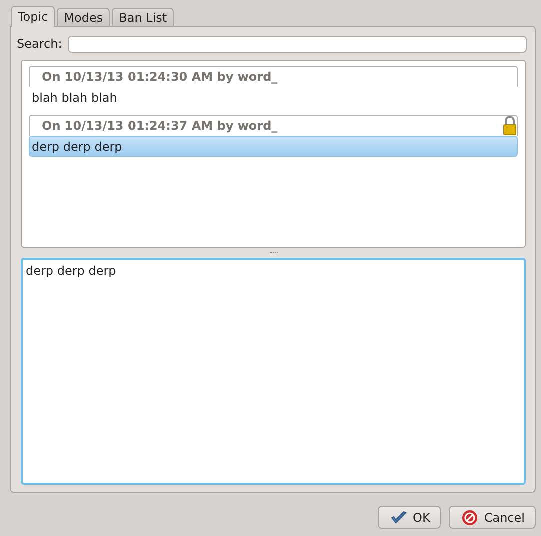 The width and height of the screenshot is (541, 536). What do you see at coordinates (160, 77) in the screenshot?
I see `topic-meta: On 10/13/13 01:24:30 AM by word_` at bounding box center [160, 77].